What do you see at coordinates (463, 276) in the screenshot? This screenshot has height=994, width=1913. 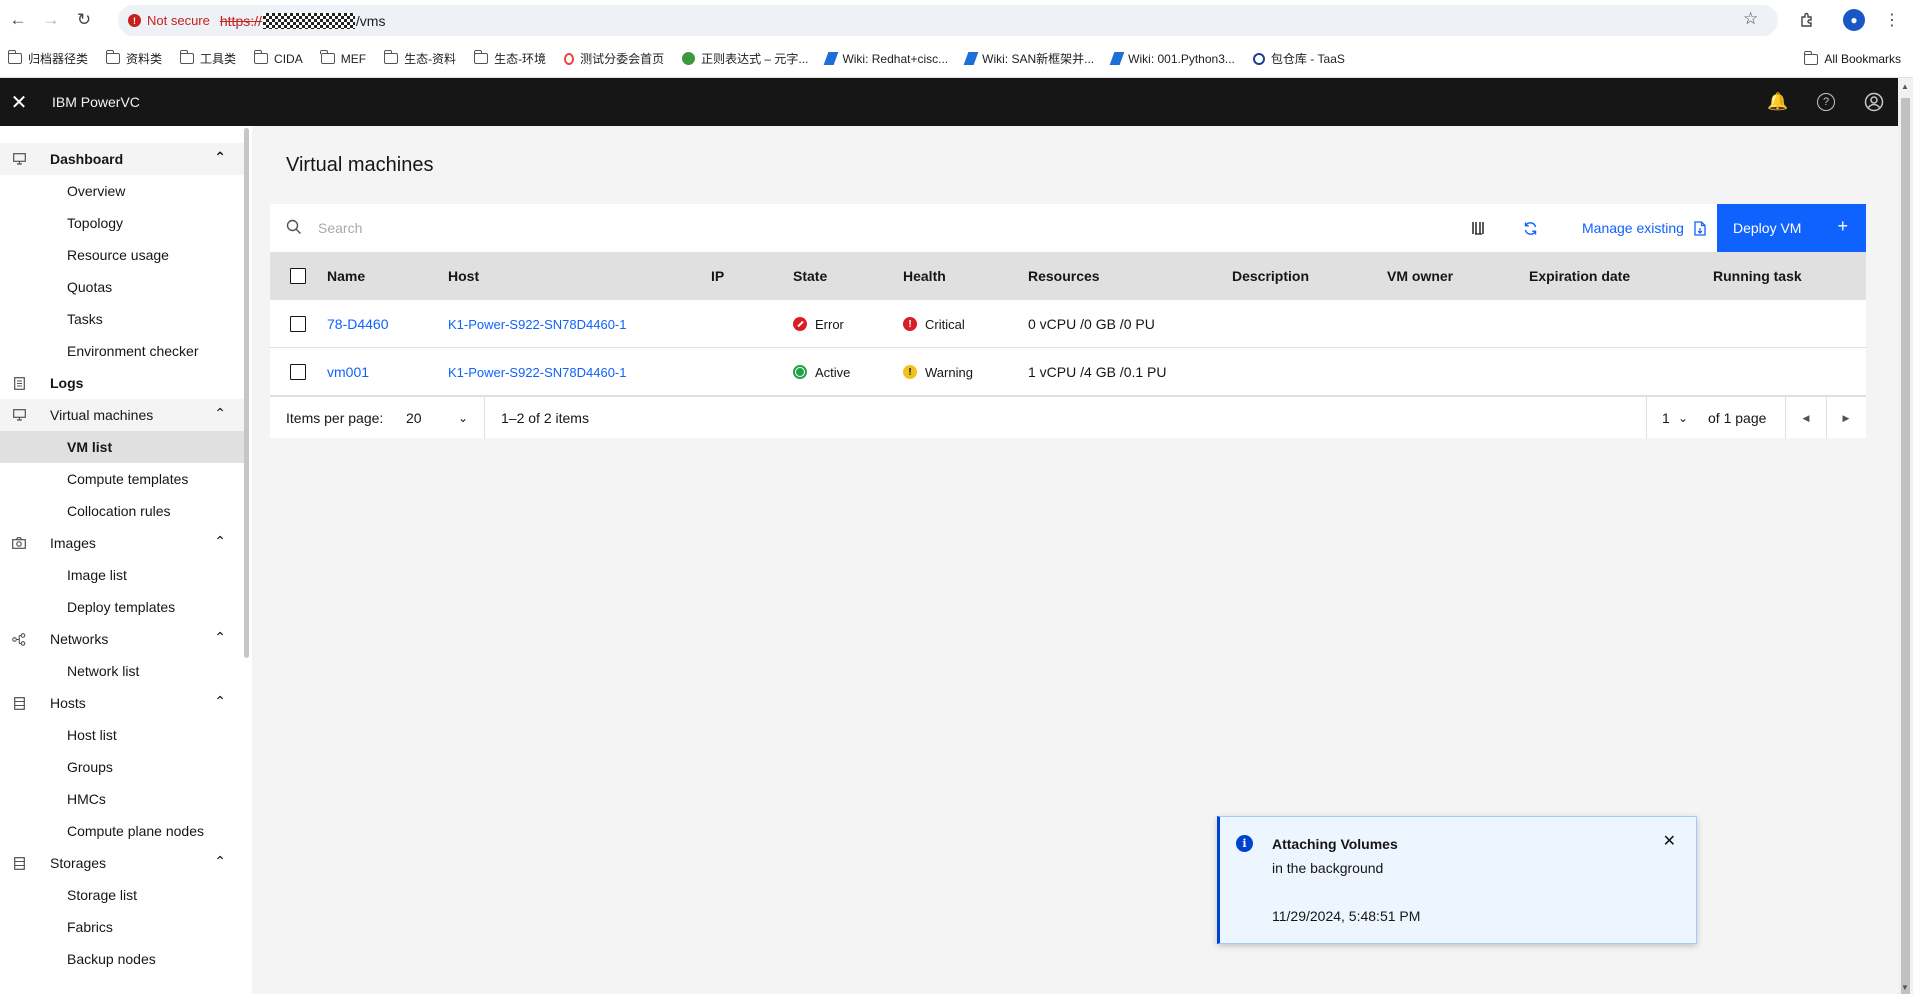 I see `column-header-host: Host` at bounding box center [463, 276].